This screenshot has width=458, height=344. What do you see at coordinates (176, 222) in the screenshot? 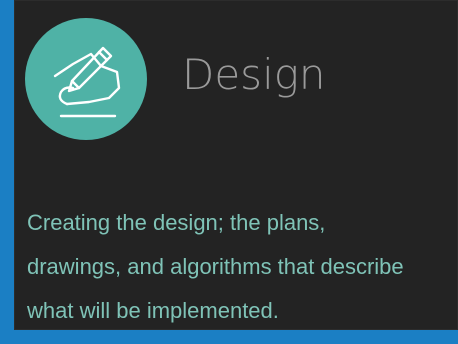
I see `description-line: Creating the design; the plans,` at bounding box center [176, 222].